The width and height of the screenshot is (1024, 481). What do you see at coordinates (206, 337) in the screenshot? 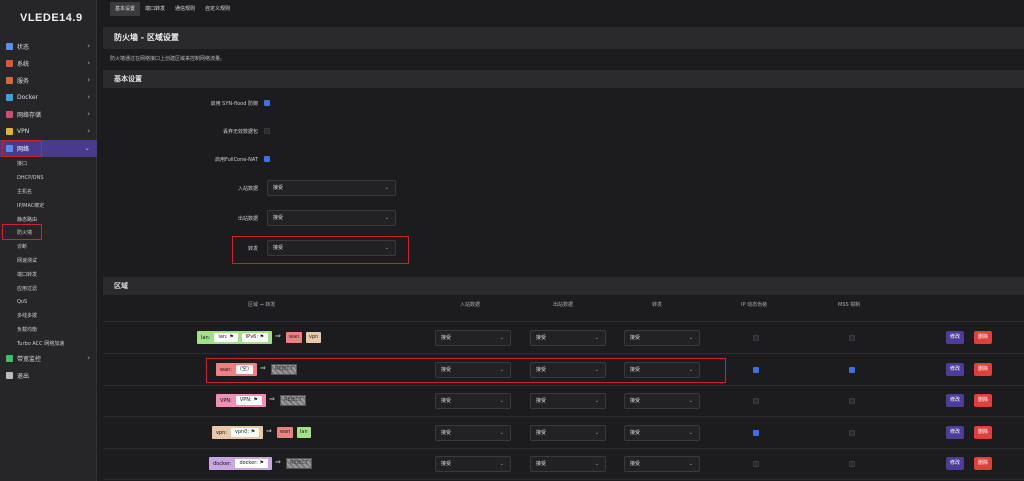
I see `zone-name: lan:` at bounding box center [206, 337].